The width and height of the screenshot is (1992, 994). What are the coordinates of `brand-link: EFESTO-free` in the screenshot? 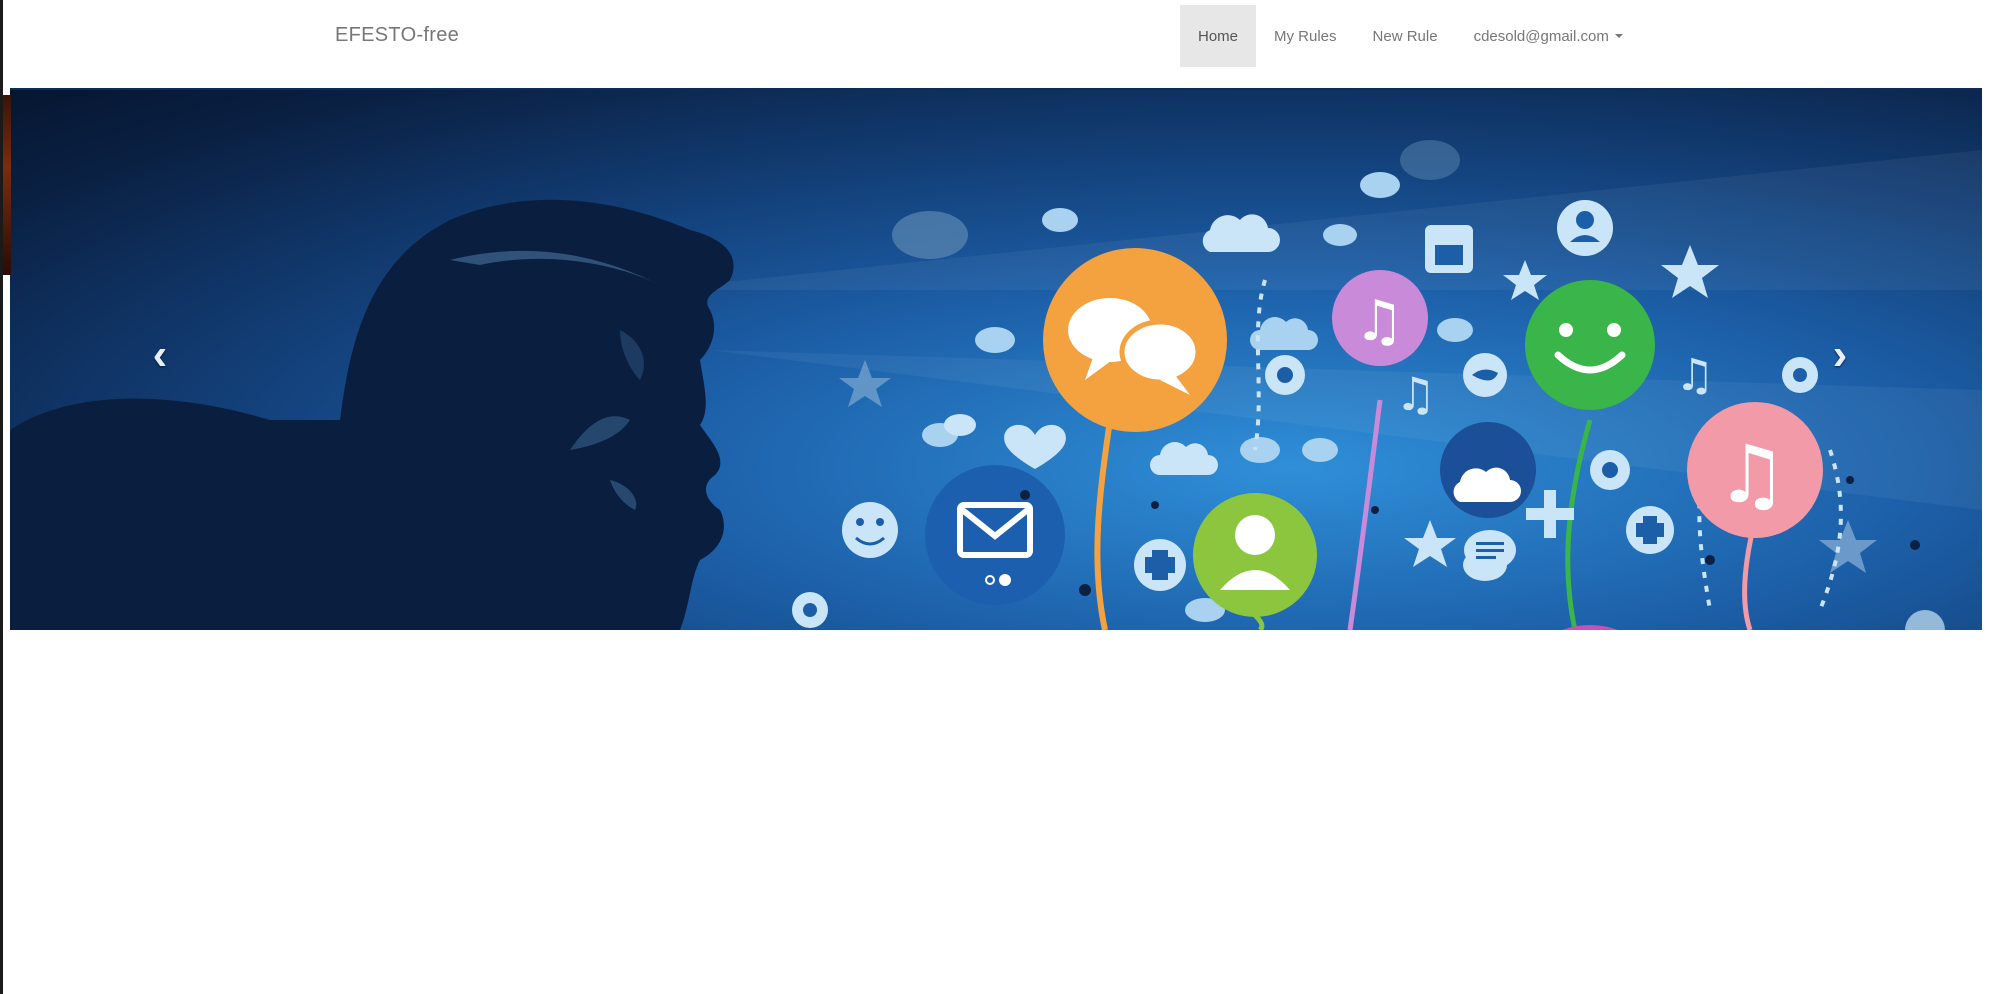 It's located at (397, 35).